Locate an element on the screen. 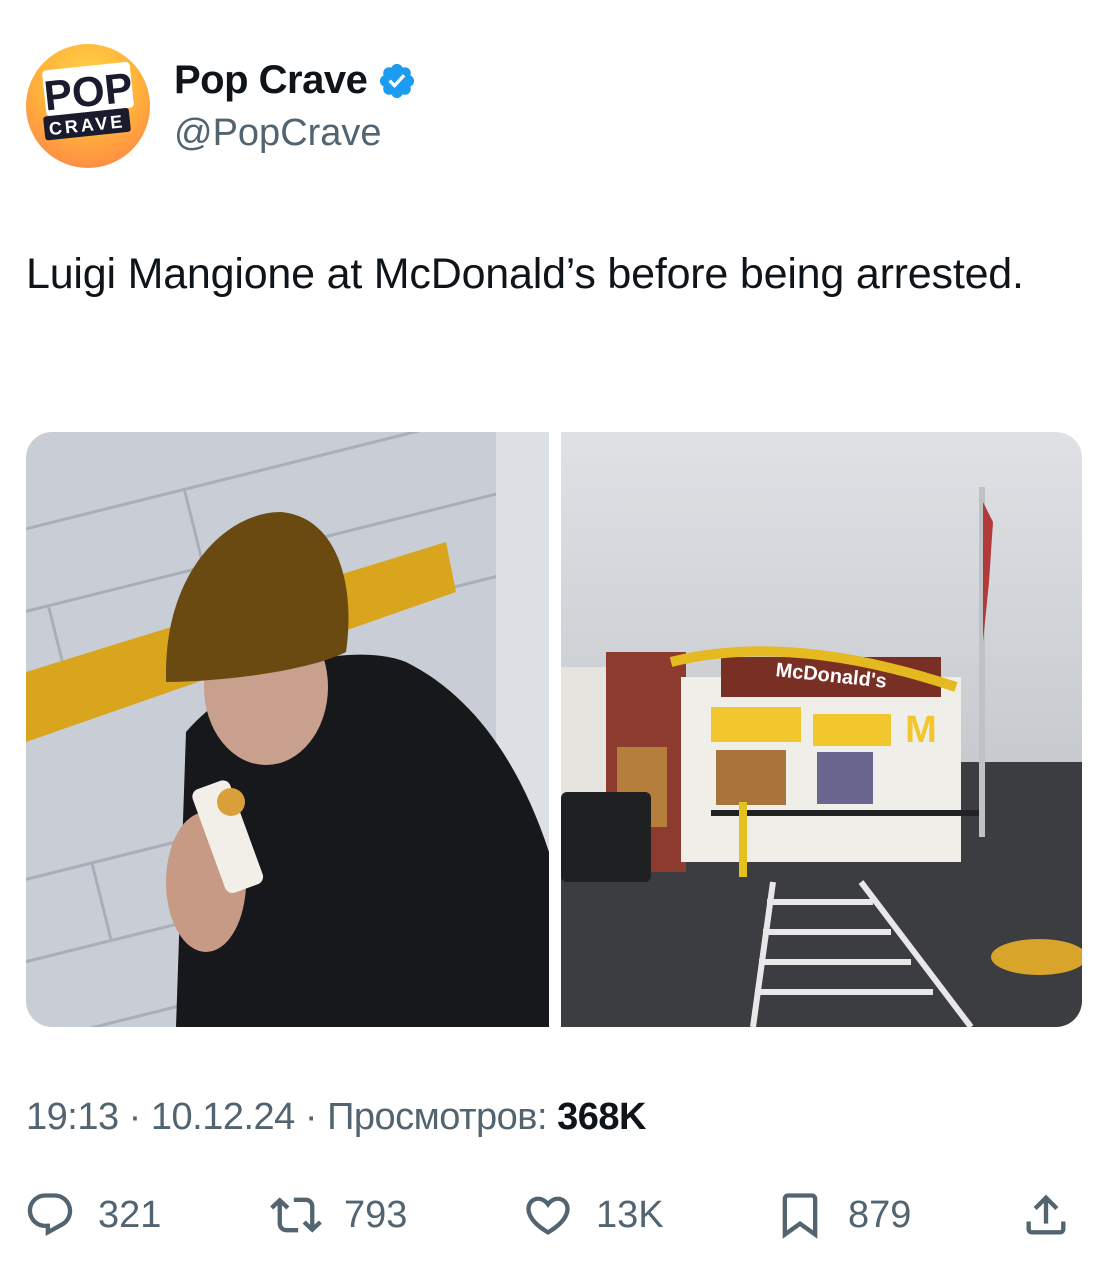 The width and height of the screenshot is (1108, 1280). author-display-name: Pop Crave is located at coordinates (271, 80).